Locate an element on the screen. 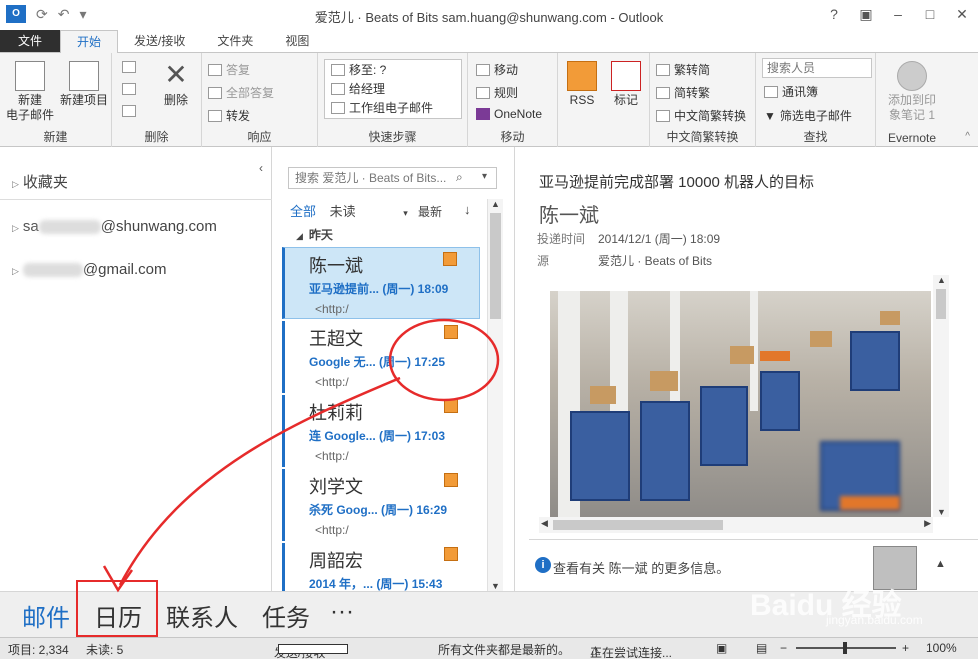  quick-step-team-email: 工作组电子邮件 is located at coordinates (393, 107).